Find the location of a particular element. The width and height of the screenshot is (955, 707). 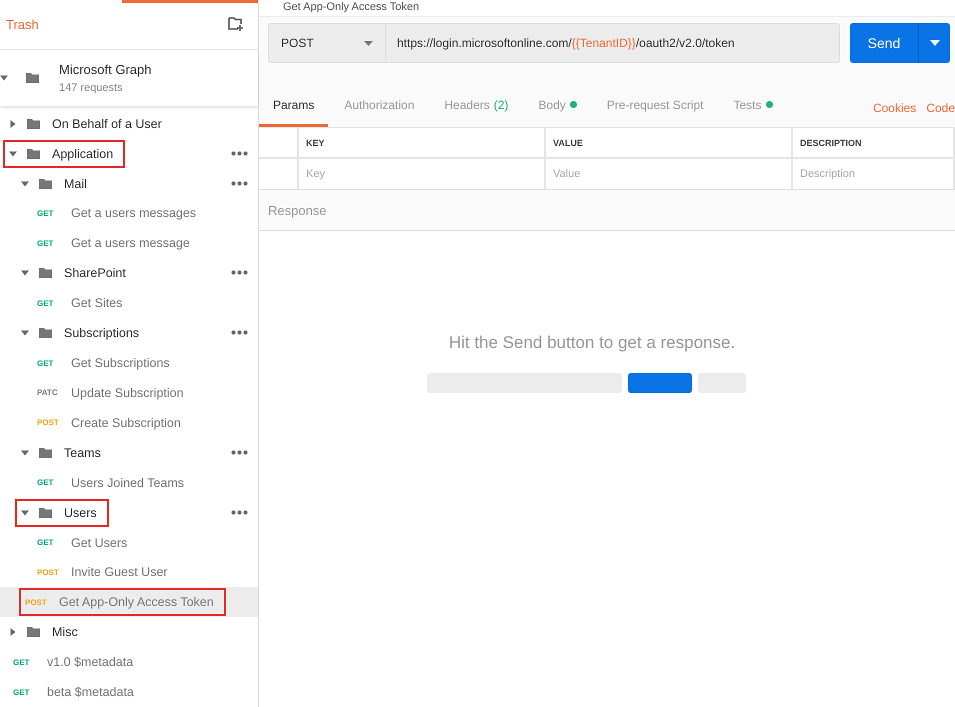

request-name: beta $metadata is located at coordinates (90, 692).